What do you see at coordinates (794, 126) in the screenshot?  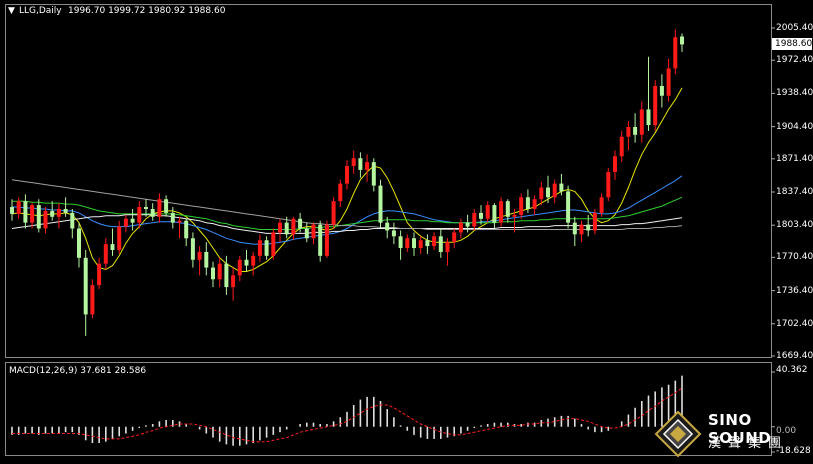 I see `price-axis-tick-label: 1904.40` at bounding box center [794, 126].